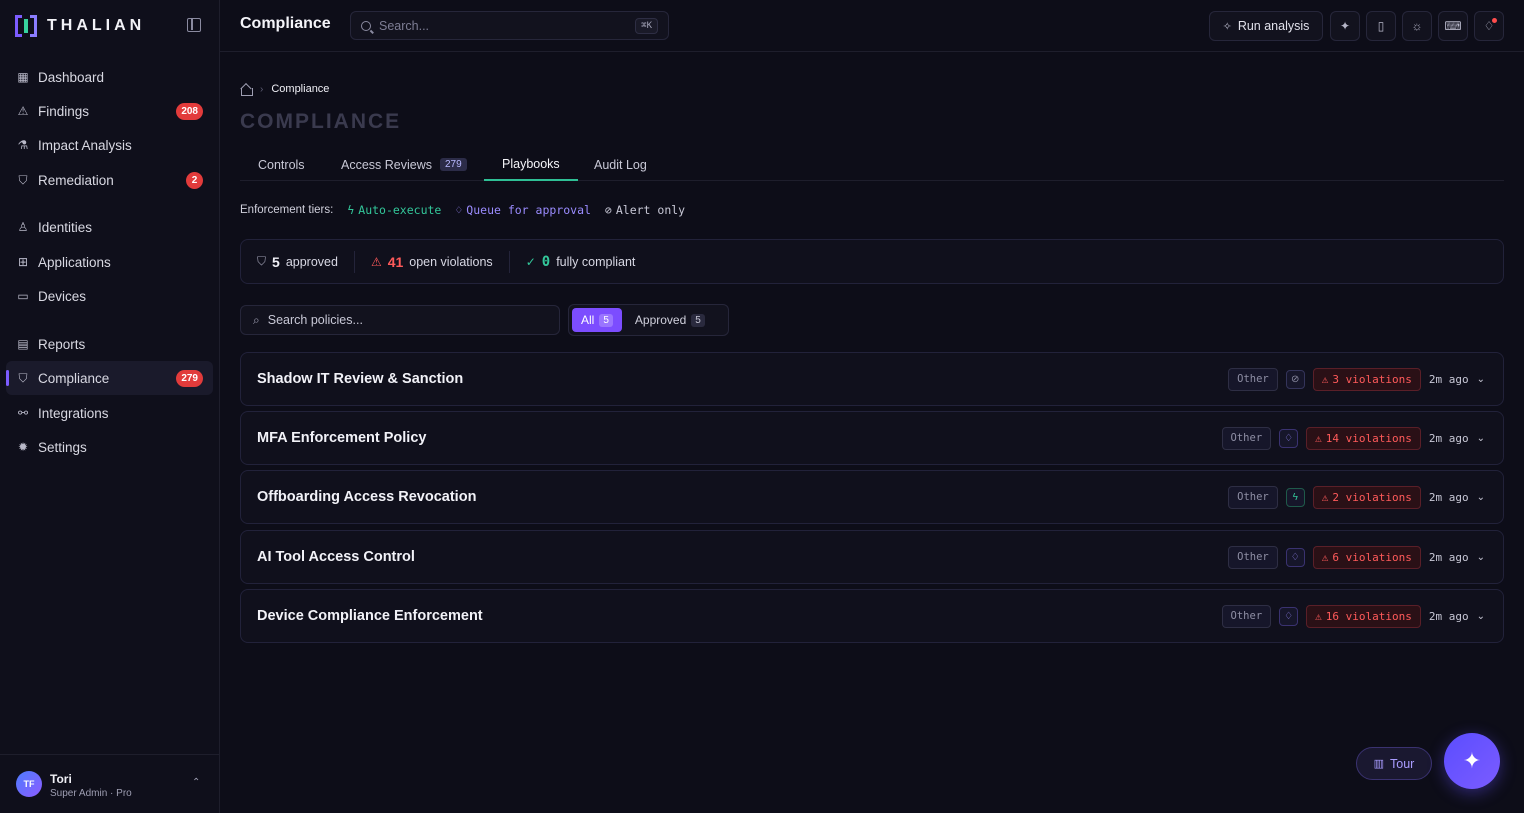  Describe the element at coordinates (300, 89) in the screenshot. I see `breadcrumb-current: Compliance` at that location.